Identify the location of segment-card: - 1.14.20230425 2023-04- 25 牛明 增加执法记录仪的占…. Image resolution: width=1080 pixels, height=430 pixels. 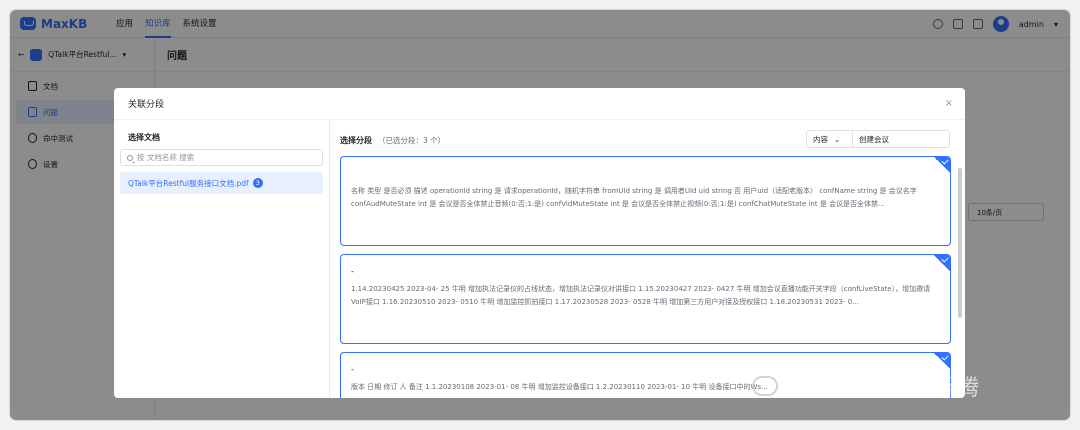
(645, 299).